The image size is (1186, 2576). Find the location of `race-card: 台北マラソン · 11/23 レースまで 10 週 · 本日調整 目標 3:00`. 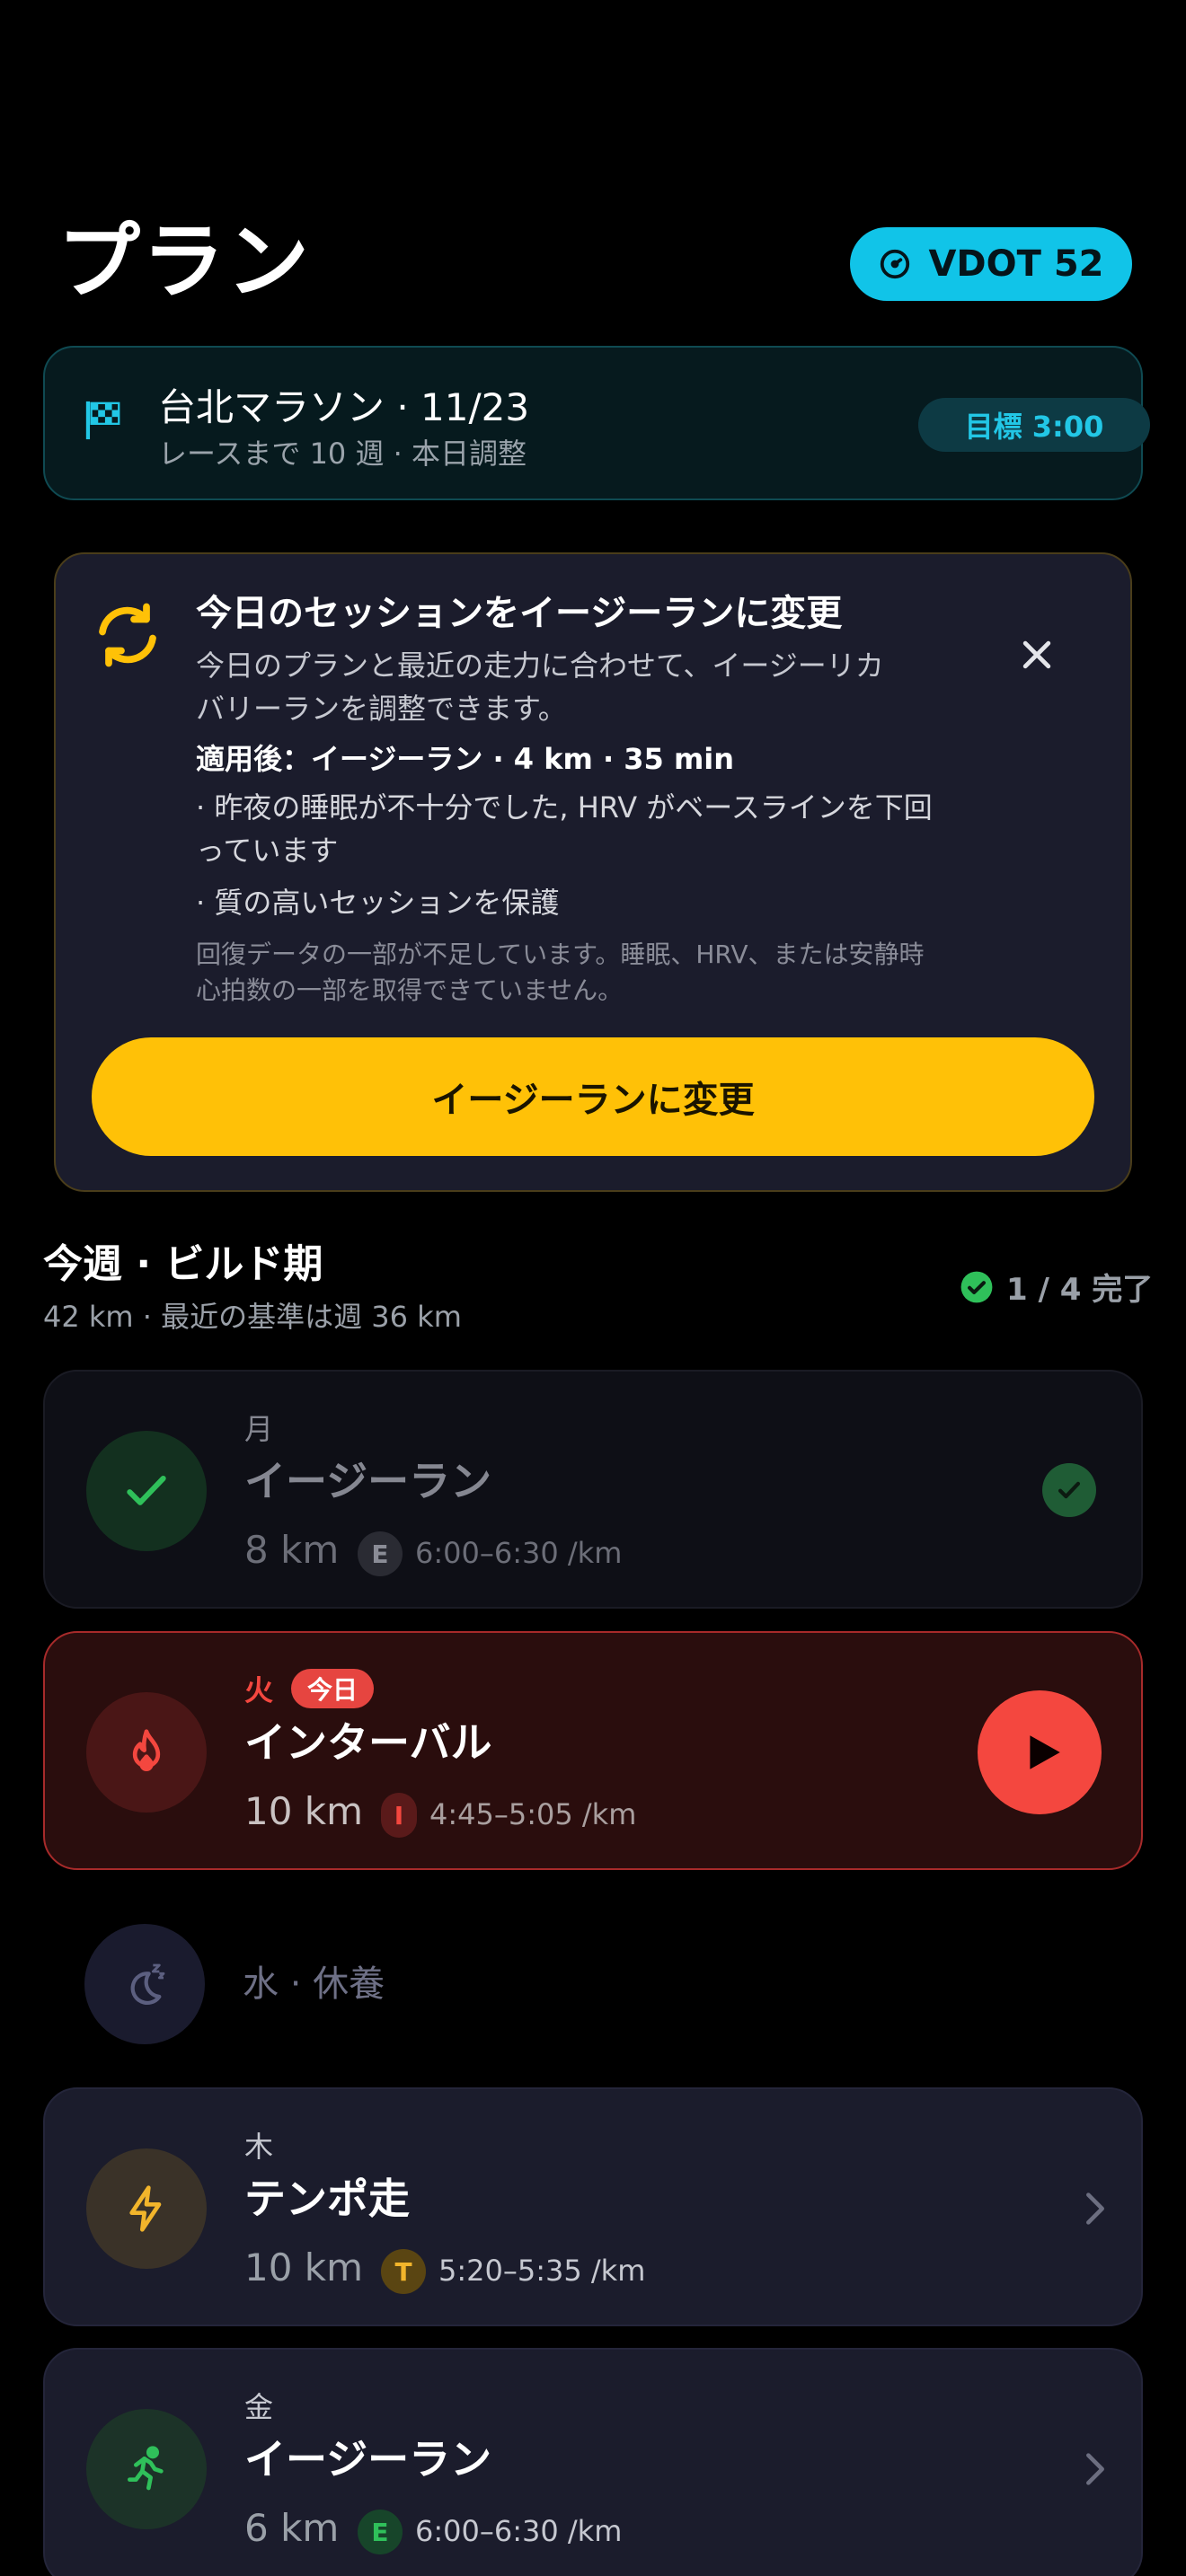

race-card: 台北マラソン · 11/23 レースまで 10 週 · 本日調整 目標 3:00 is located at coordinates (596, 423).